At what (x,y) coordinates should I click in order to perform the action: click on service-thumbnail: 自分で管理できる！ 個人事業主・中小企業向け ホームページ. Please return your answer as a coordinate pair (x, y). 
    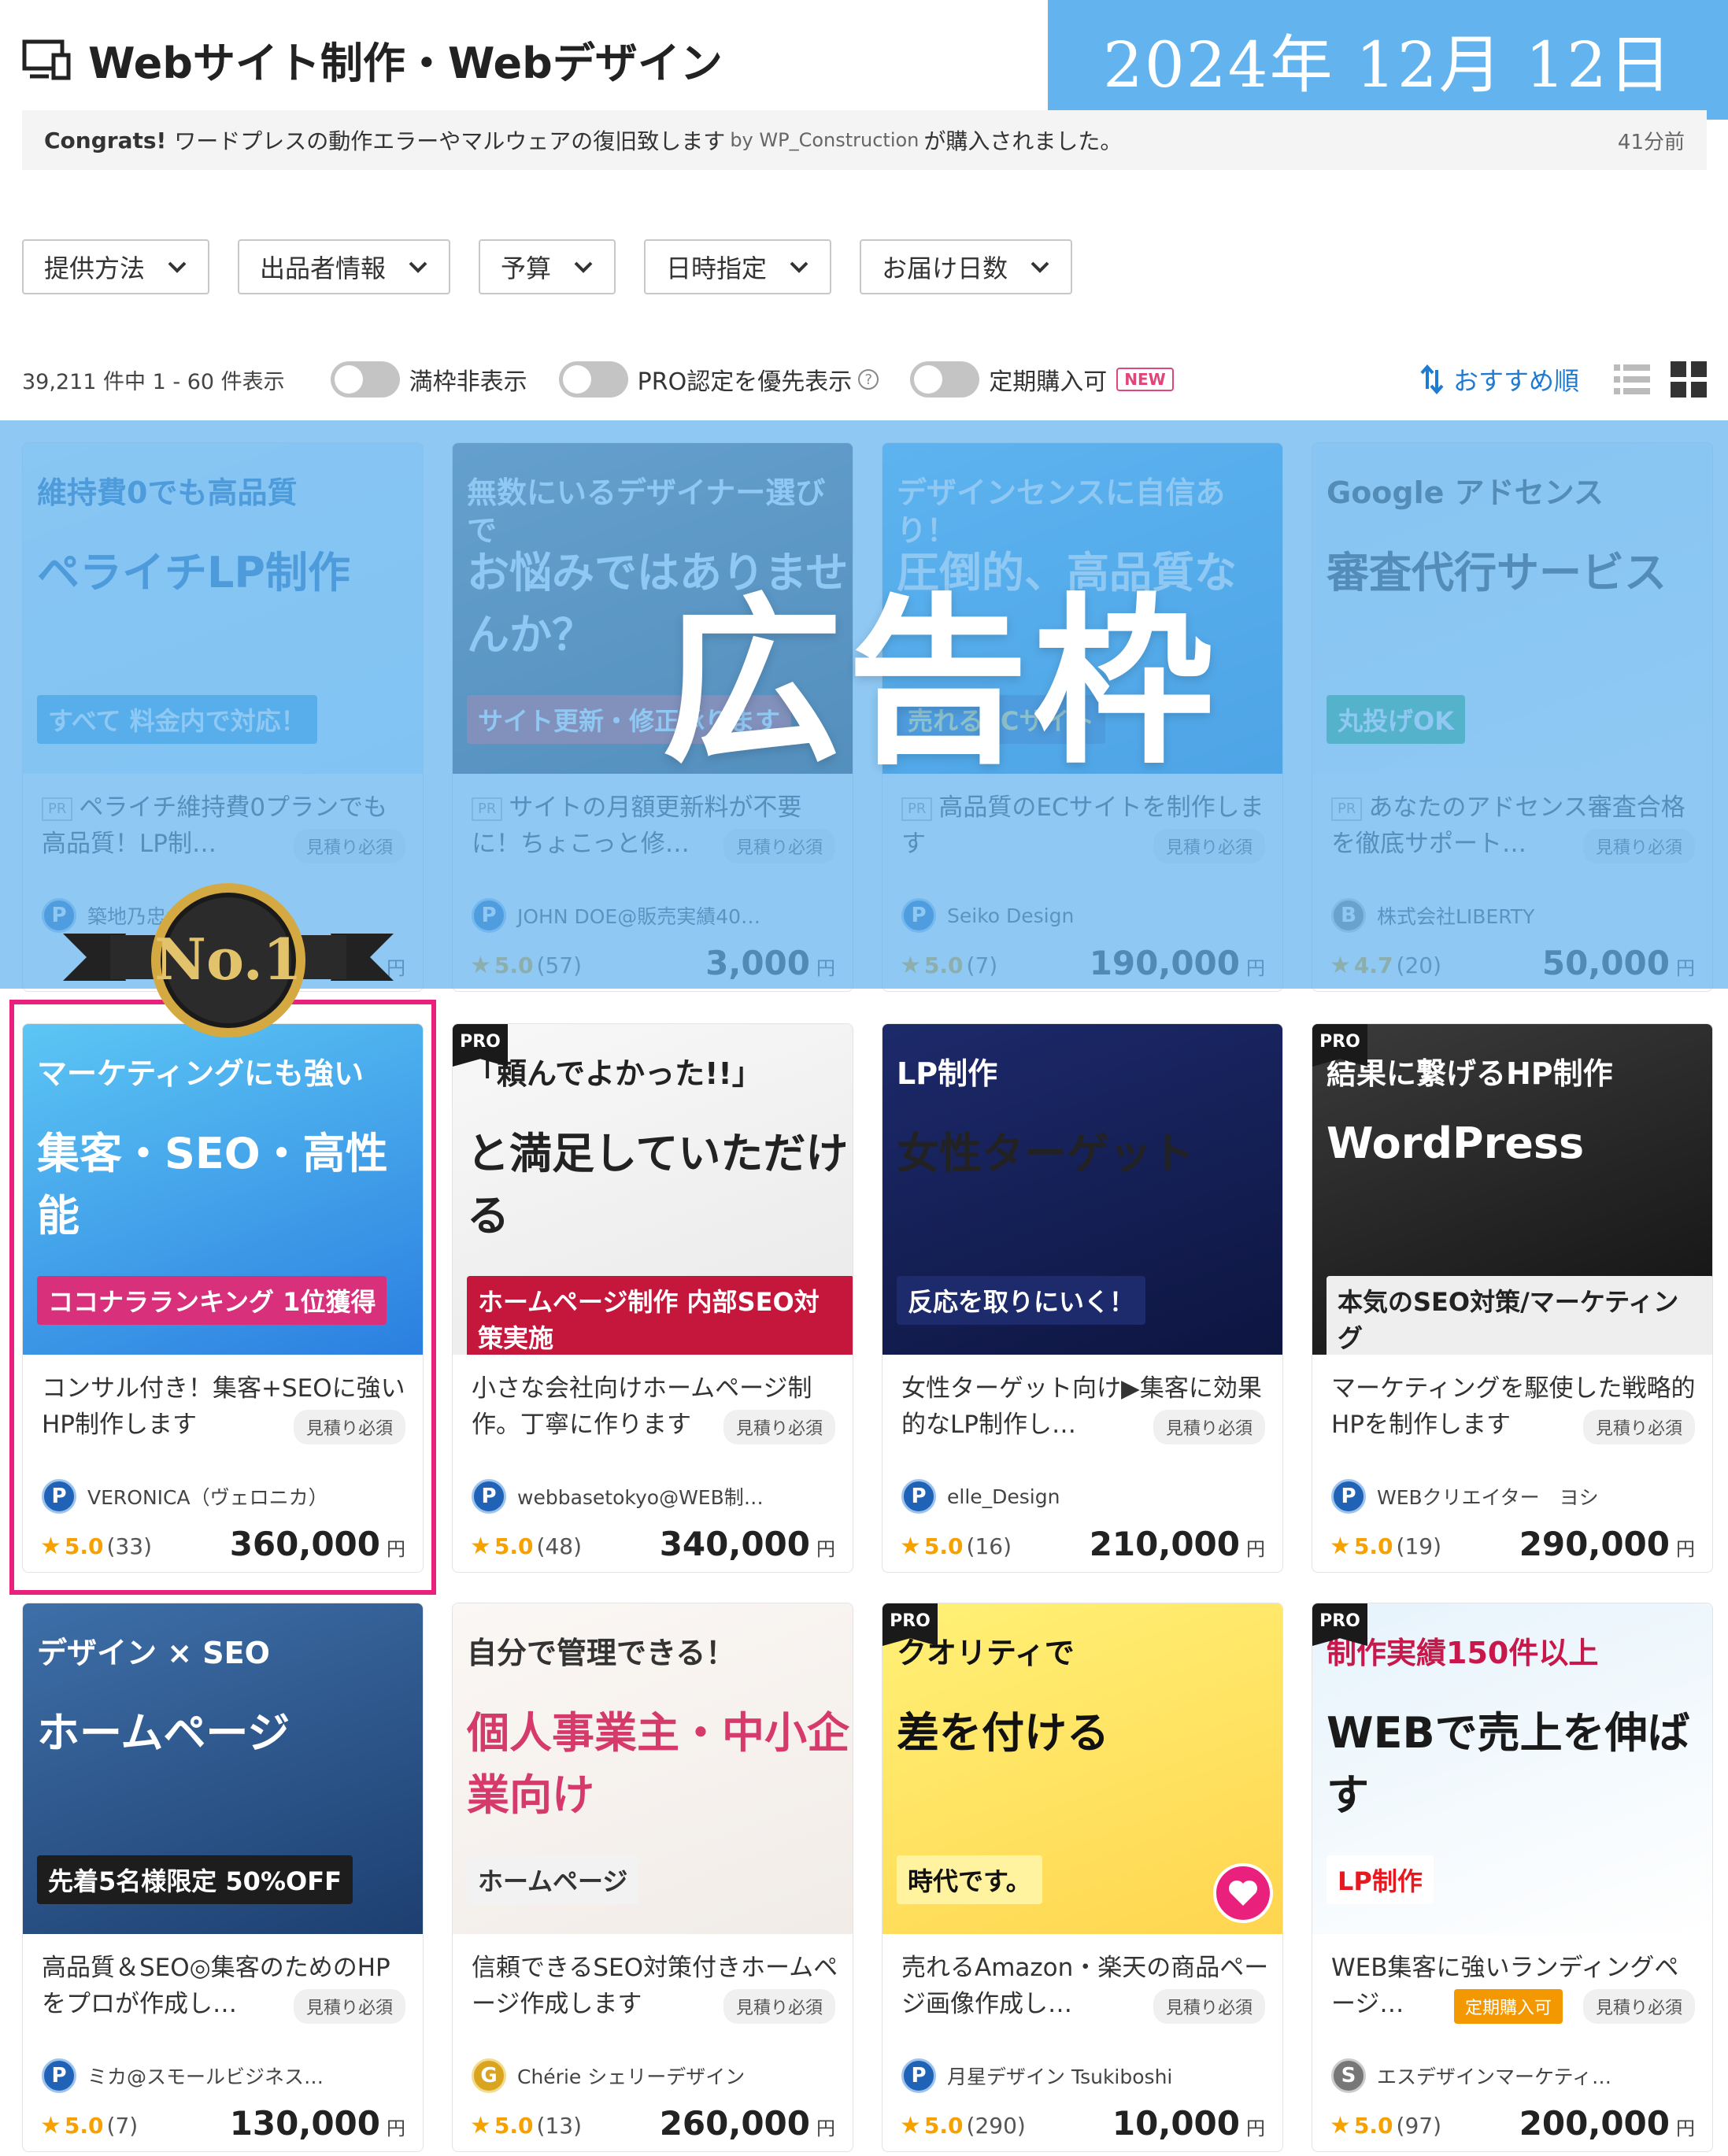
    Looking at the image, I should click on (653, 1768).